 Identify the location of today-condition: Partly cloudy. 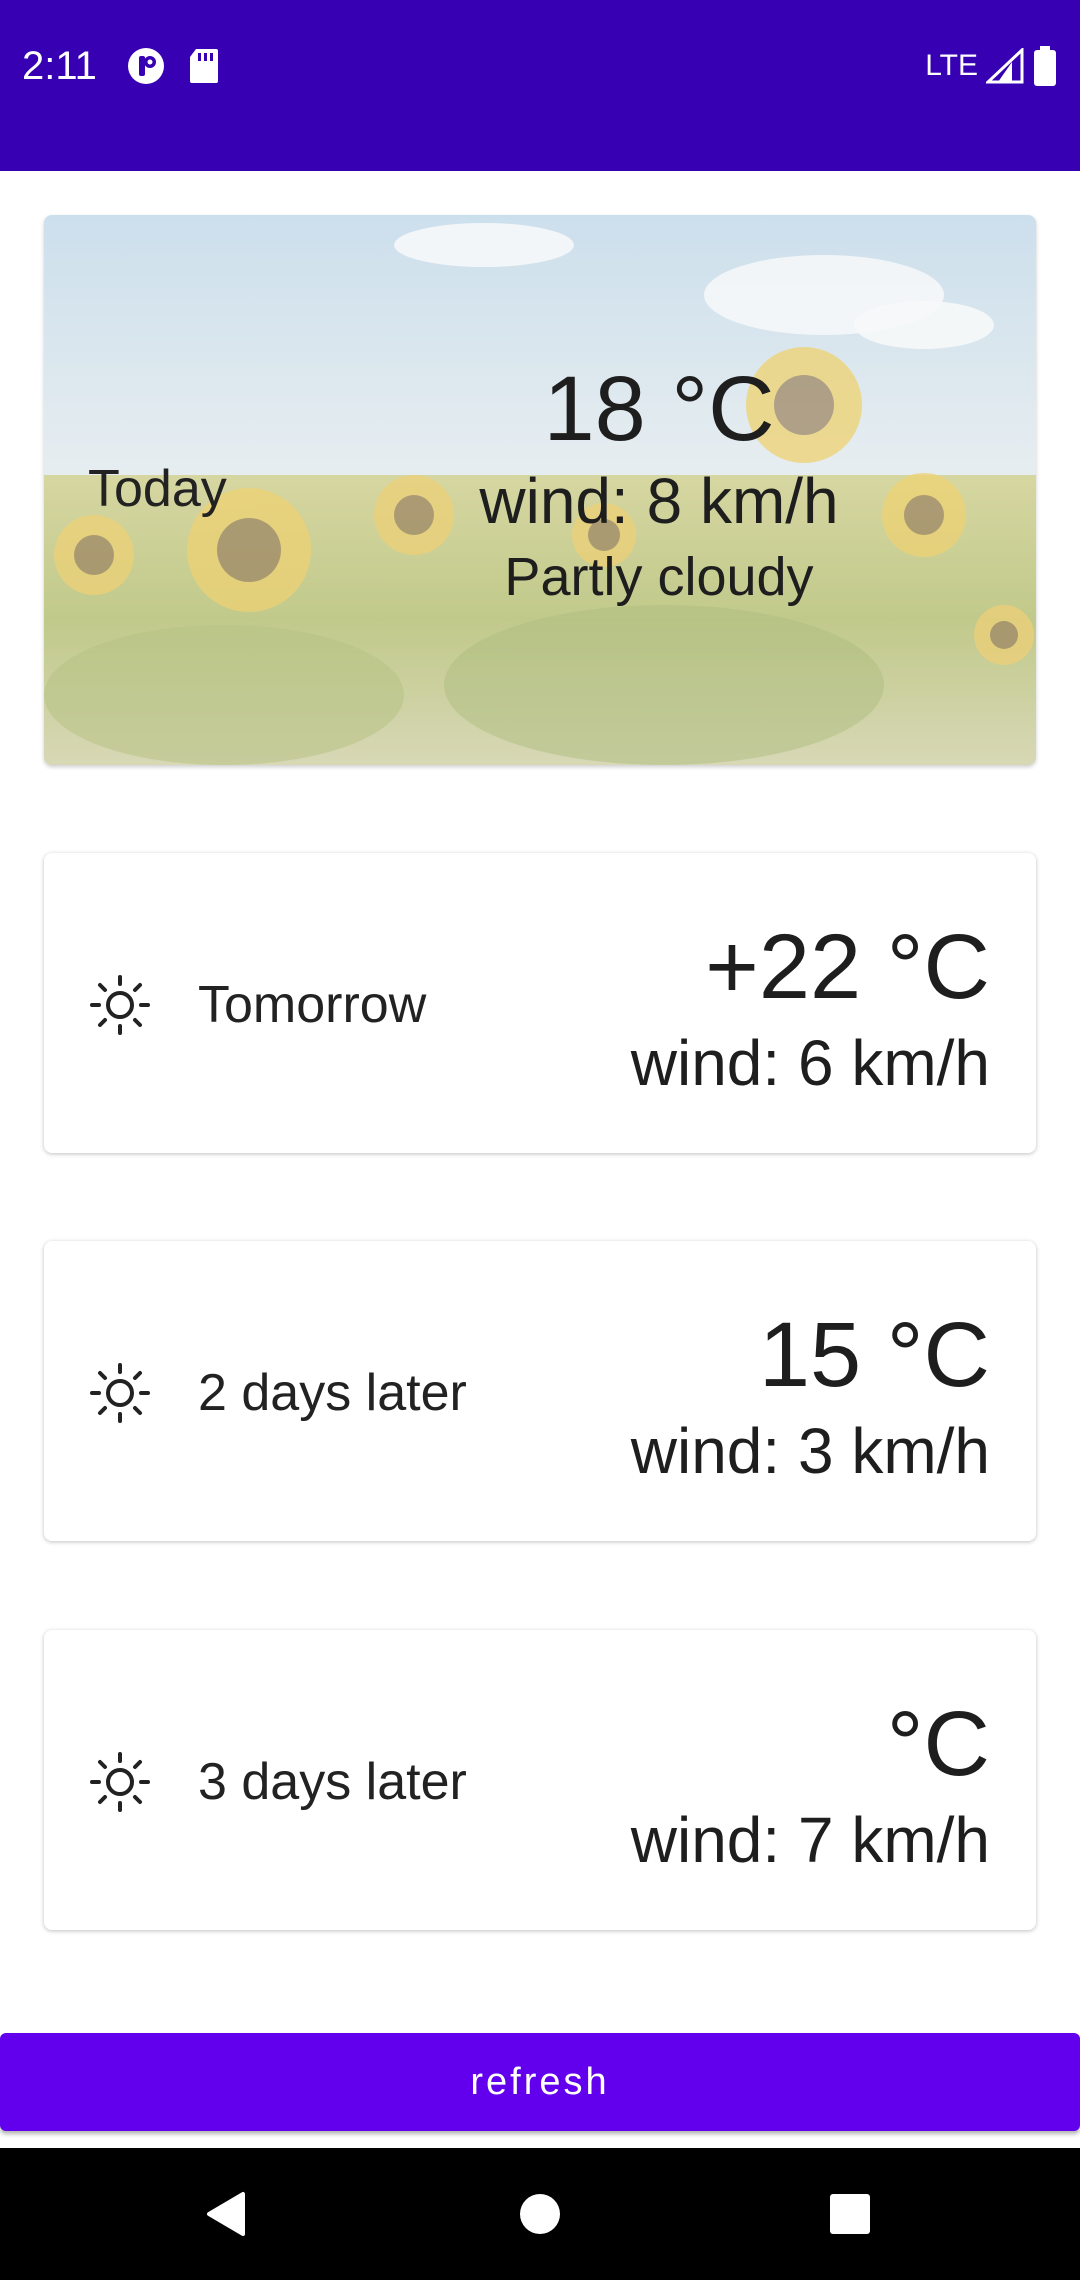
(659, 577).